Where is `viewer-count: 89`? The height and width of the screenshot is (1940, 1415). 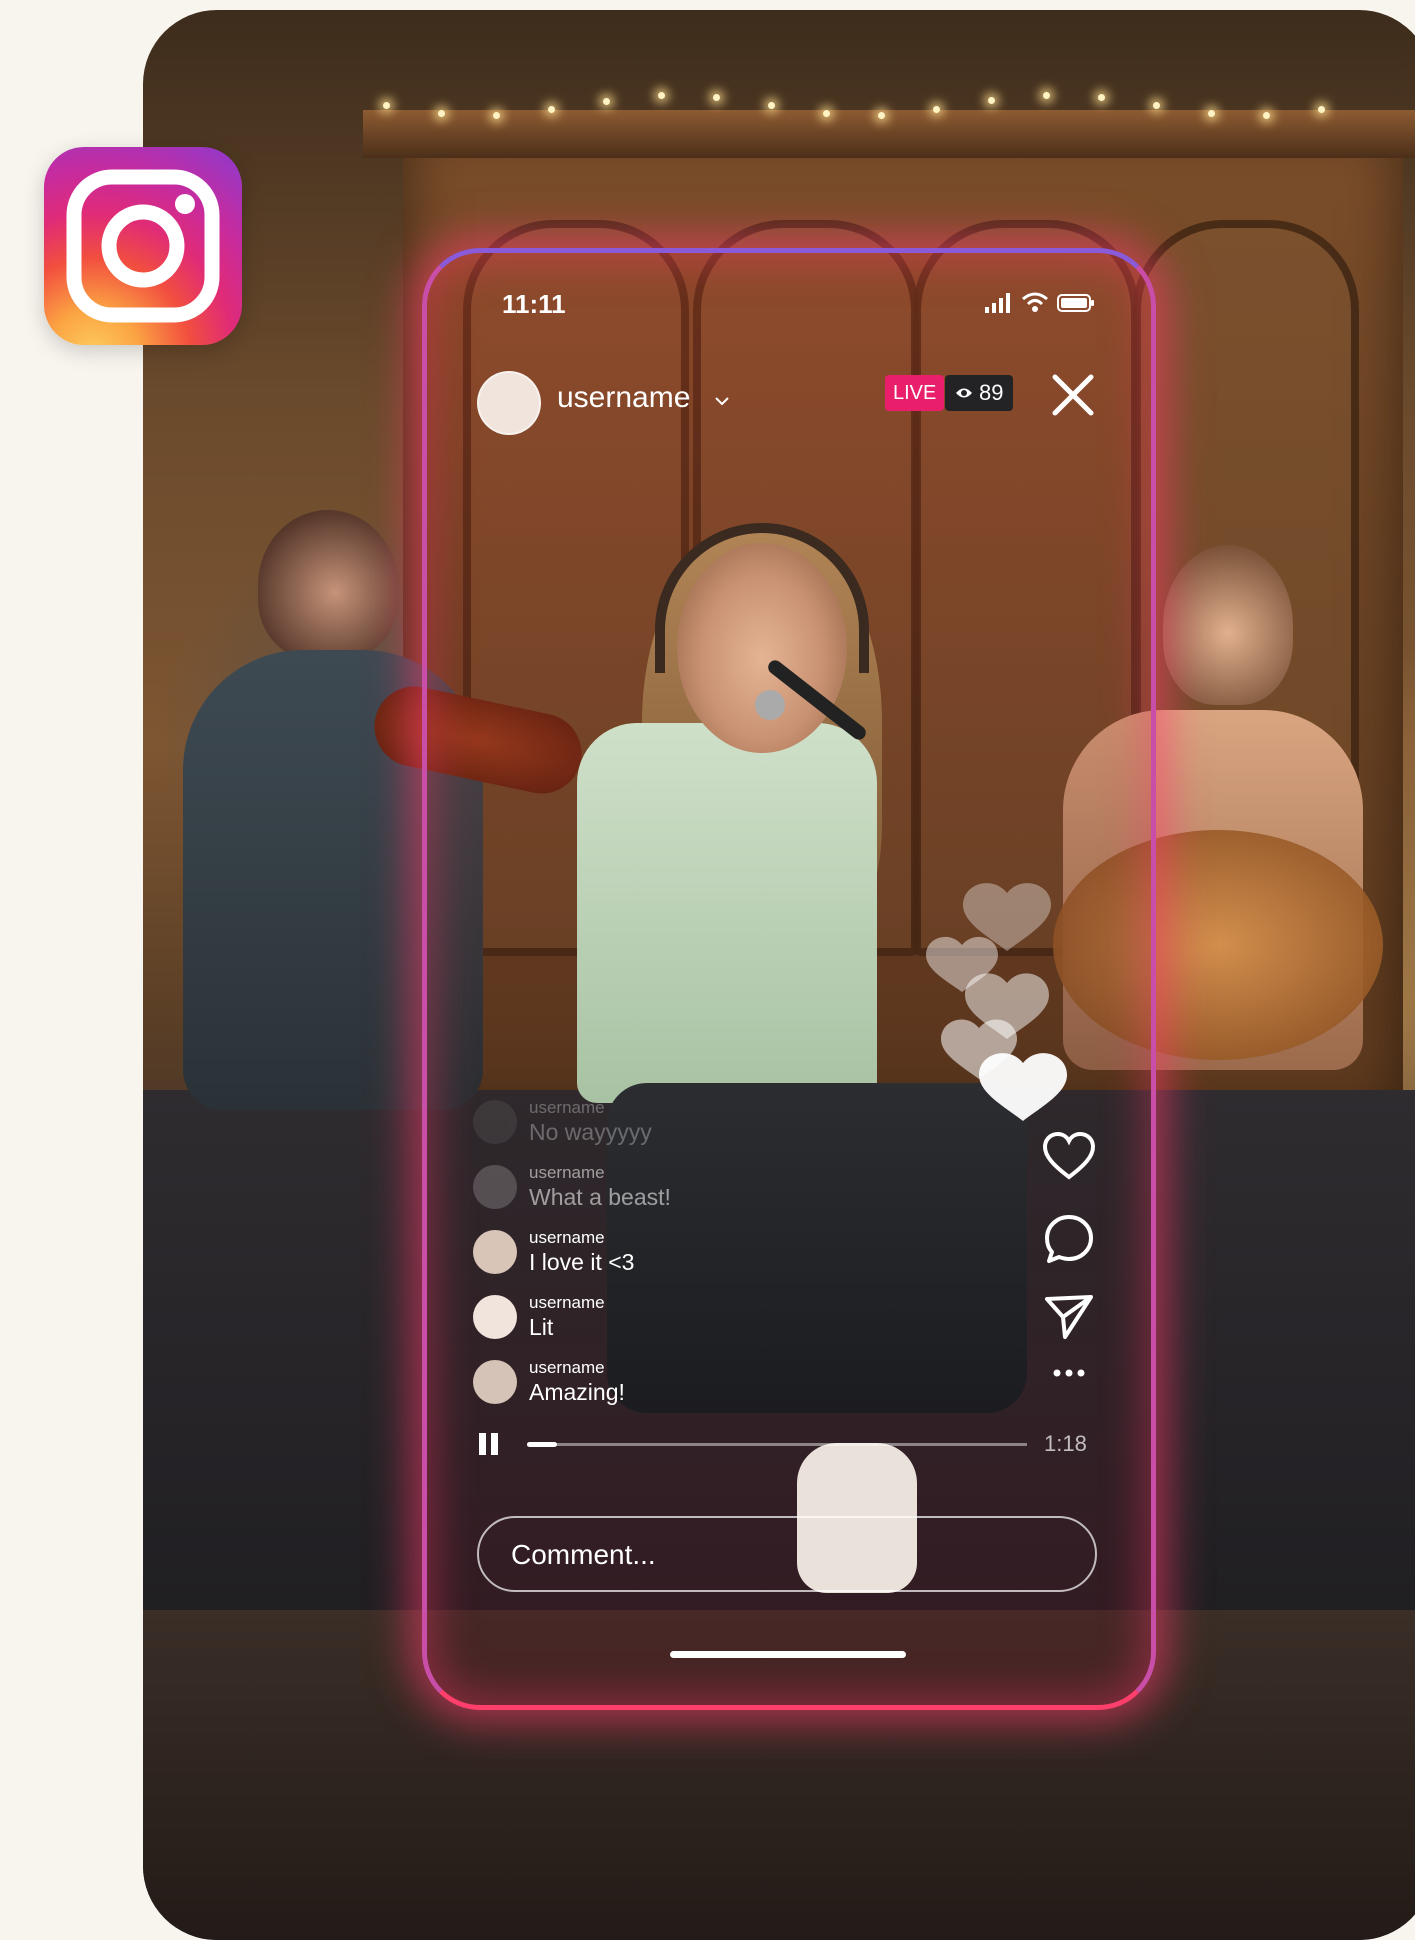
viewer-count: 89 is located at coordinates (991, 392).